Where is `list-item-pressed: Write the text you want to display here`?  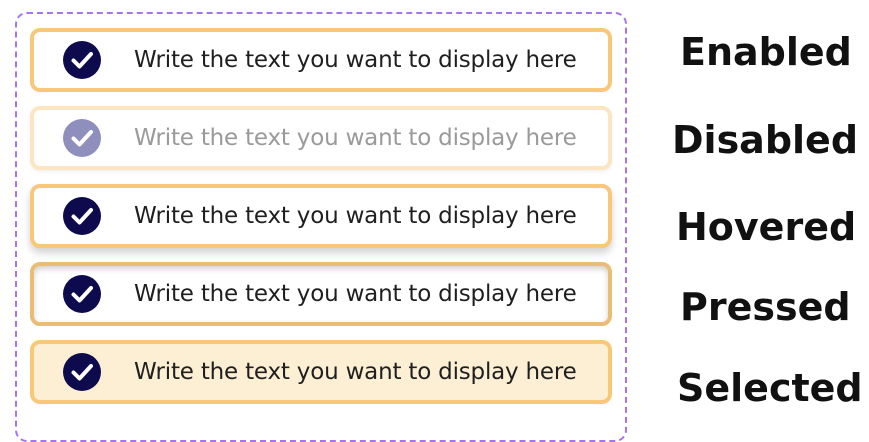
list-item-pressed: Write the text you want to display here is located at coordinates (321, 294).